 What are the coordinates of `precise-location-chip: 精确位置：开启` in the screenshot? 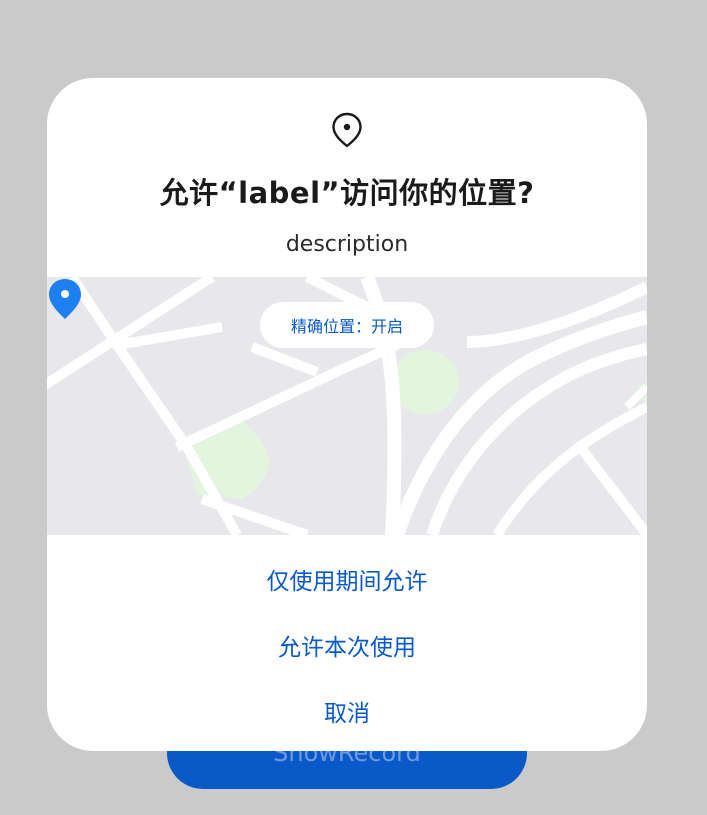 It's located at (347, 325).